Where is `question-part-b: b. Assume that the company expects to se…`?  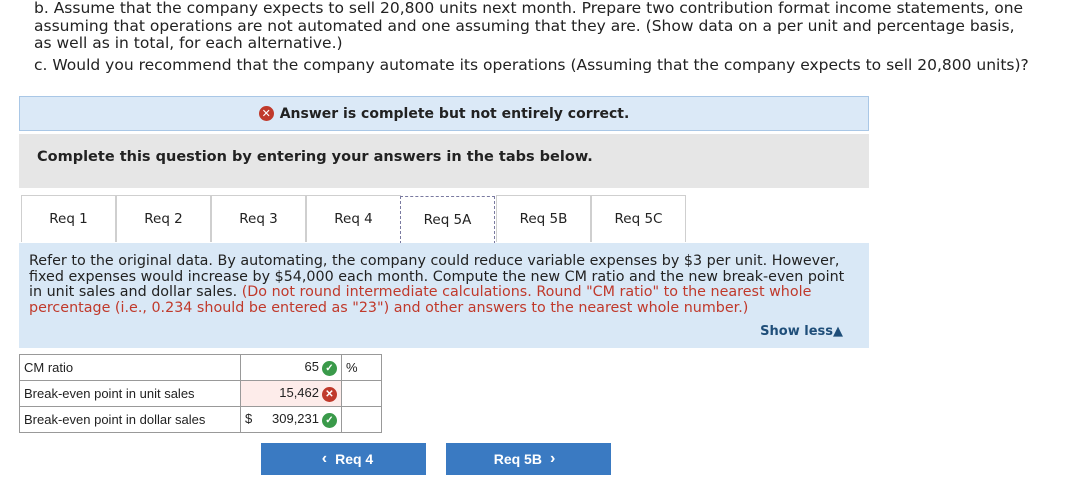
question-part-b: b. Assume that the company expects to se… is located at coordinates (529, 26).